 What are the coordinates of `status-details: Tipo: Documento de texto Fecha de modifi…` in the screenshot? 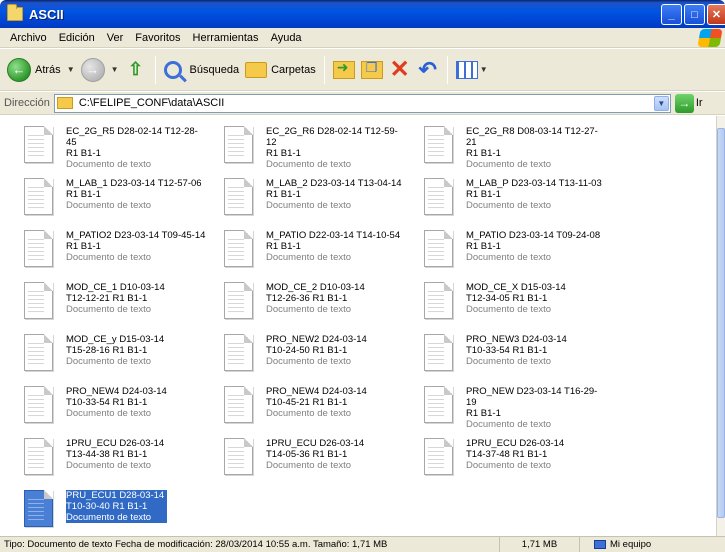 It's located at (250, 544).